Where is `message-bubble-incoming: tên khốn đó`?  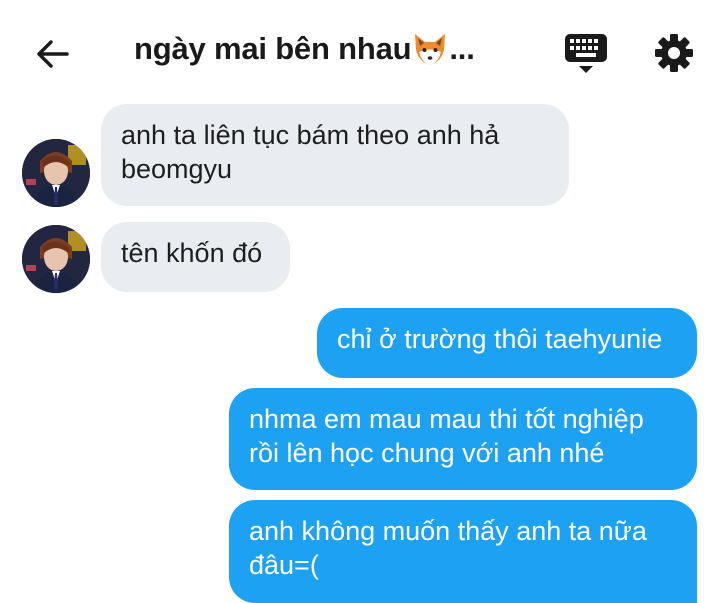 message-bubble-incoming: tên khốn đó is located at coordinates (195, 257).